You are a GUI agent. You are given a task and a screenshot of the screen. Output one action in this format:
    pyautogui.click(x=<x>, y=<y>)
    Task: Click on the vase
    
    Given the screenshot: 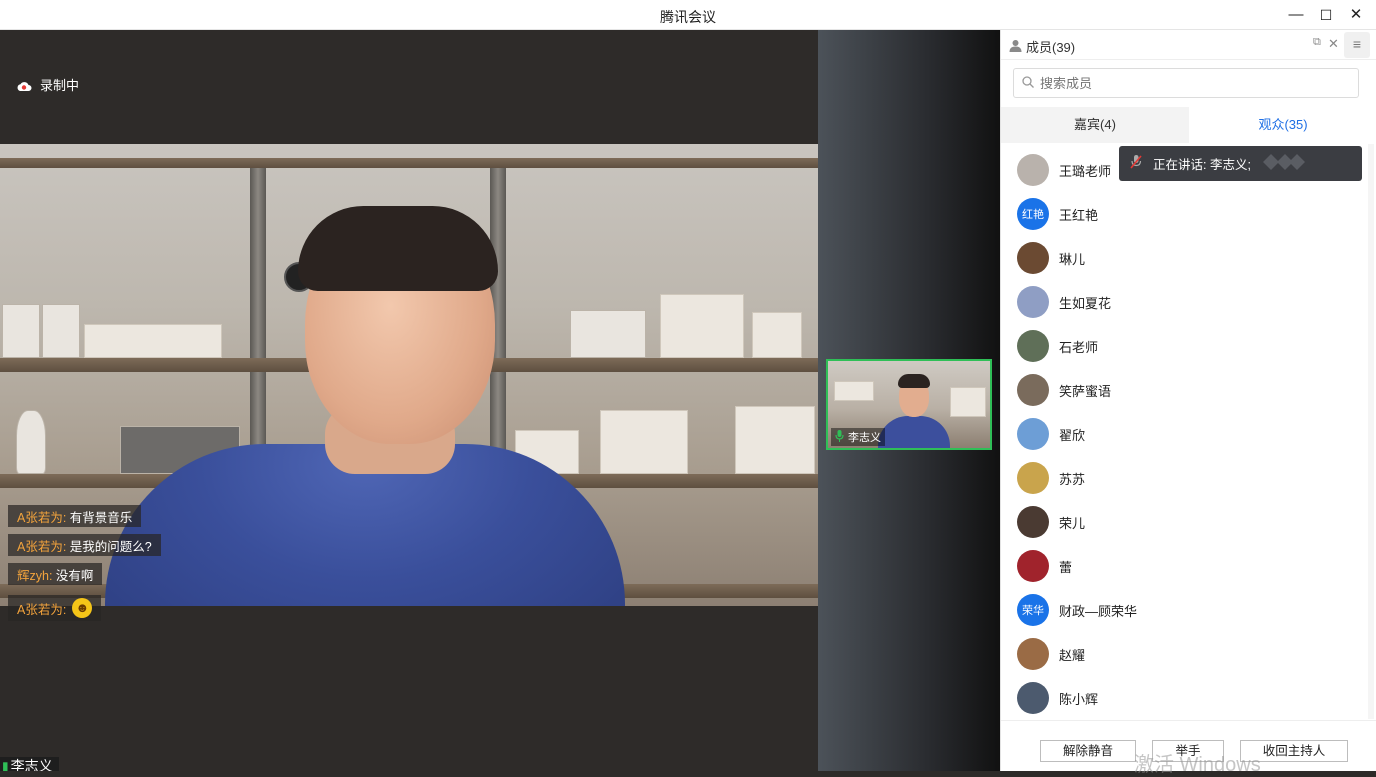 What is the action you would take?
    pyautogui.click(x=31, y=442)
    